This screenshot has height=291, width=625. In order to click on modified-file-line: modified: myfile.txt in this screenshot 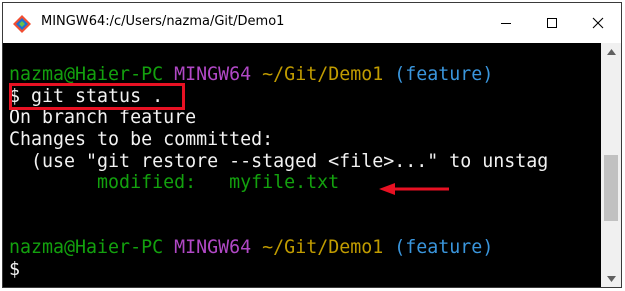, I will do `click(174, 182)`.